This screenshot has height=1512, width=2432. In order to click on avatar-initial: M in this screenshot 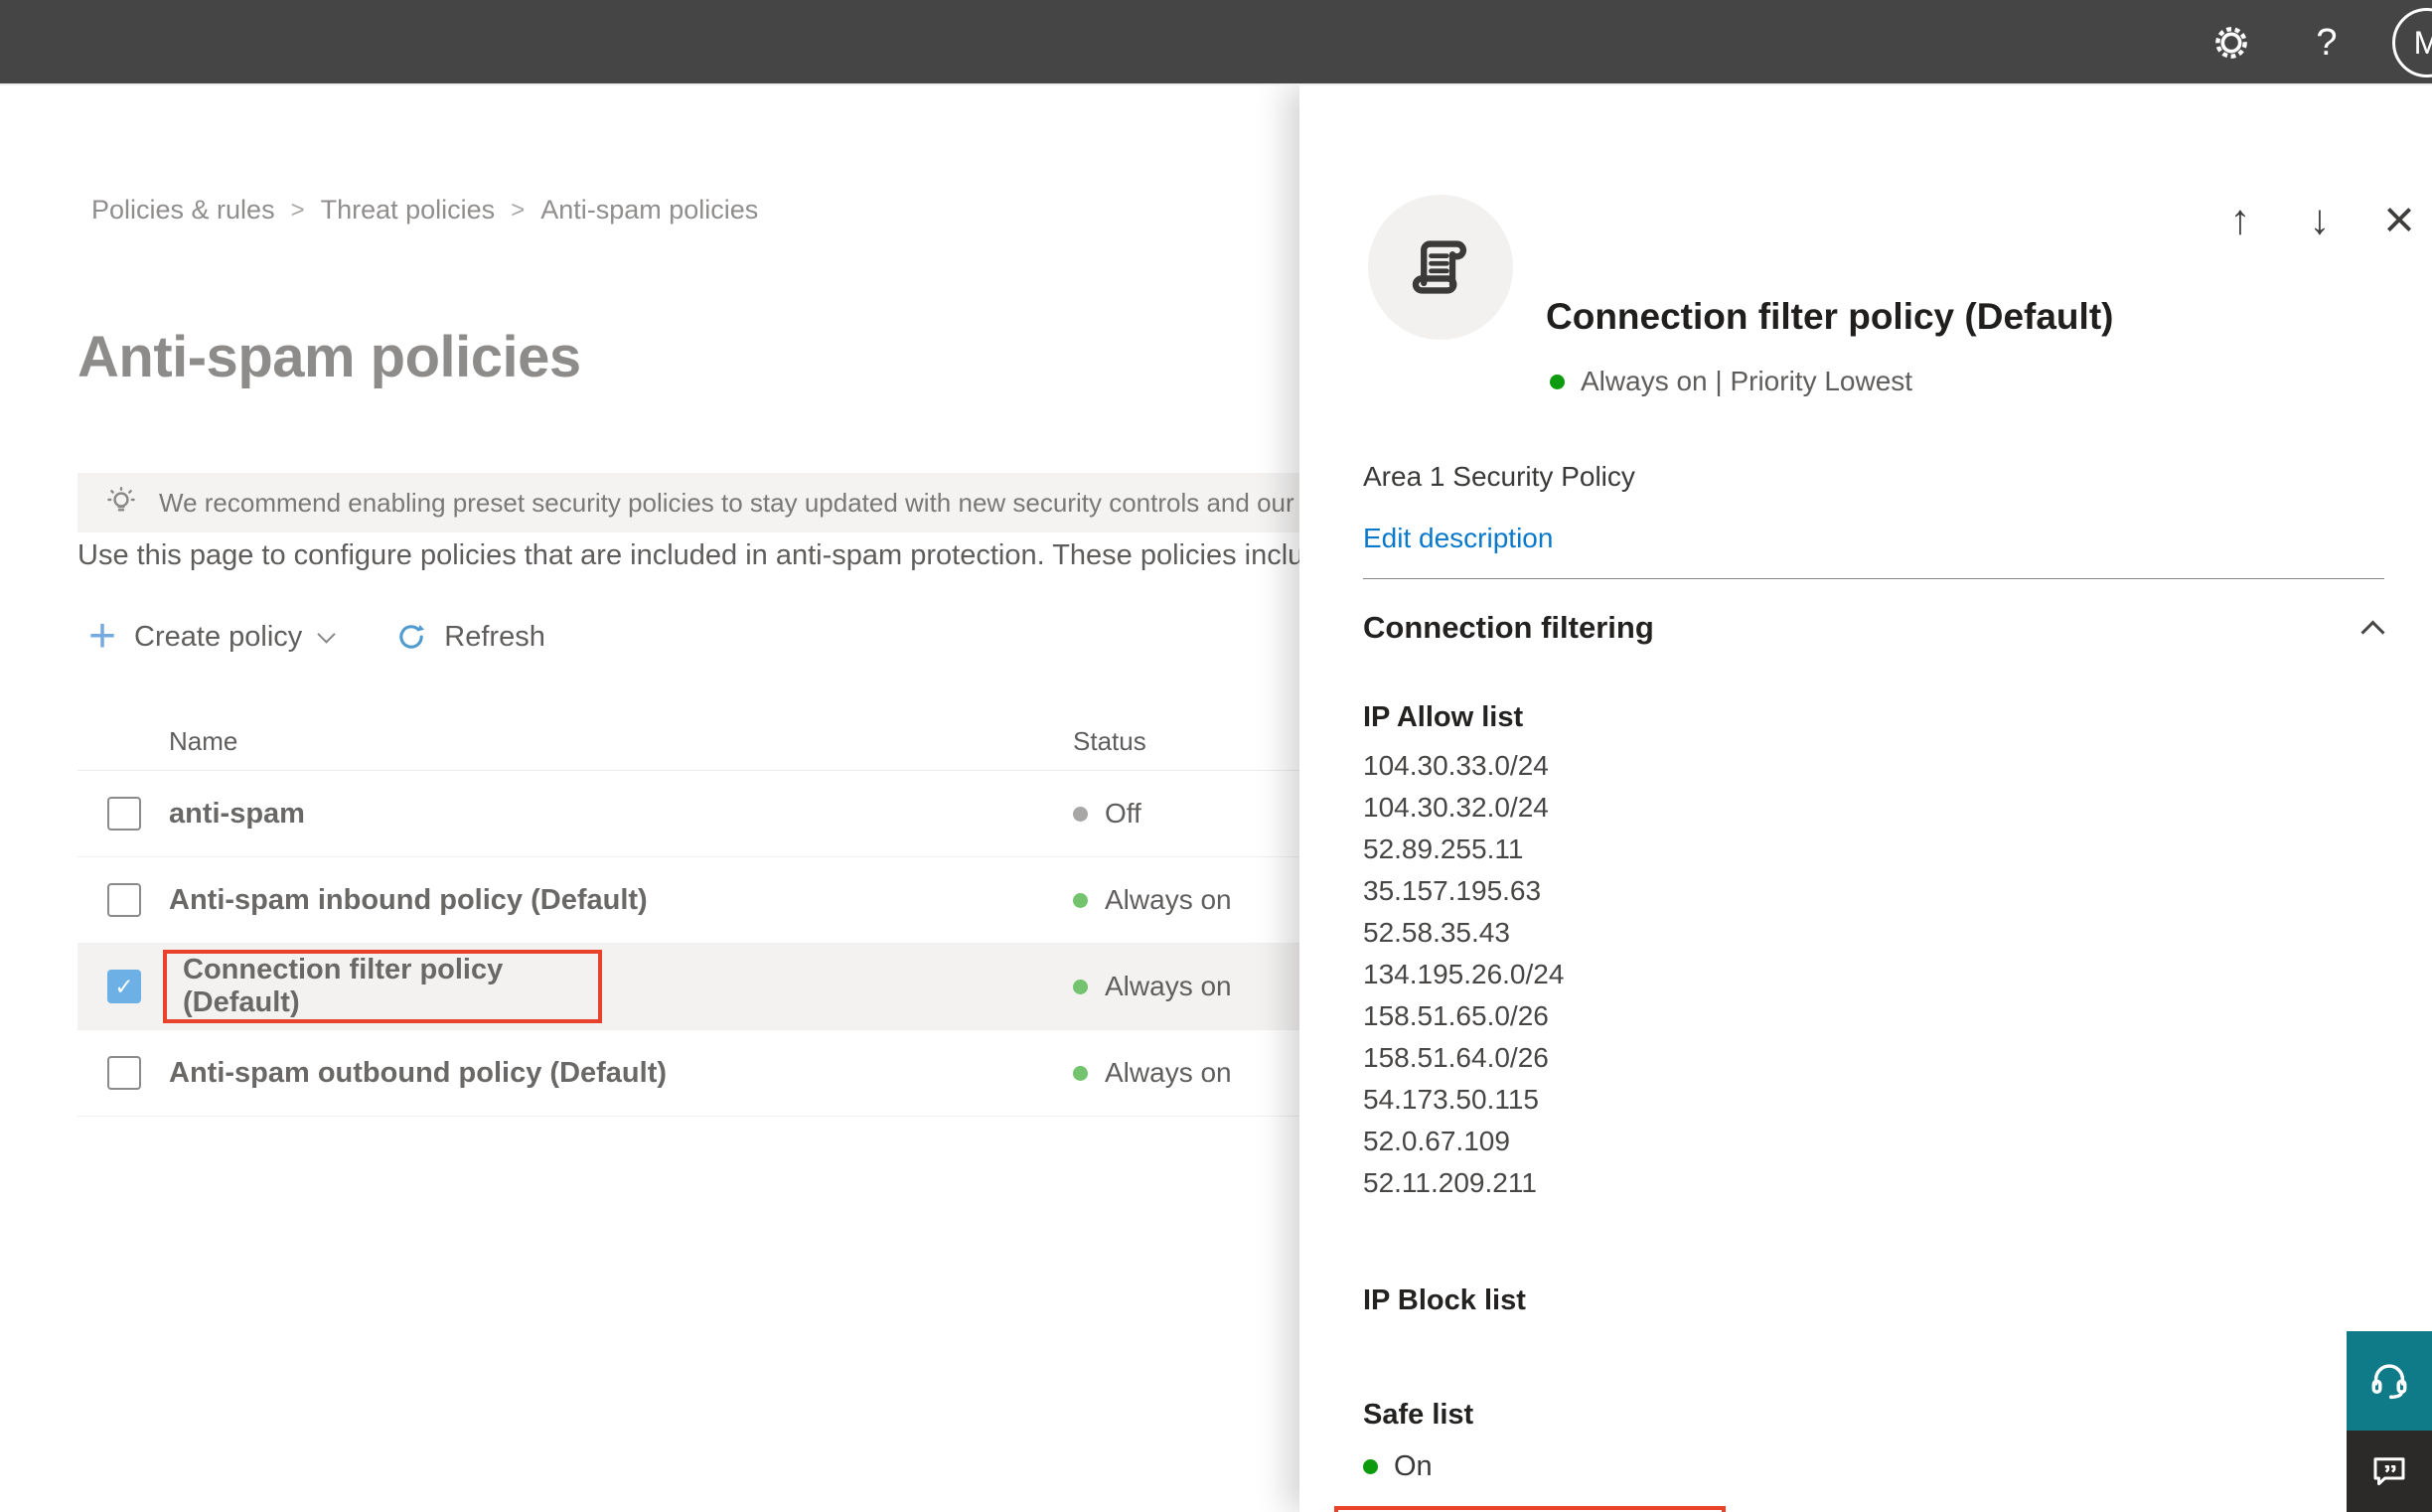, I will do `click(2422, 42)`.